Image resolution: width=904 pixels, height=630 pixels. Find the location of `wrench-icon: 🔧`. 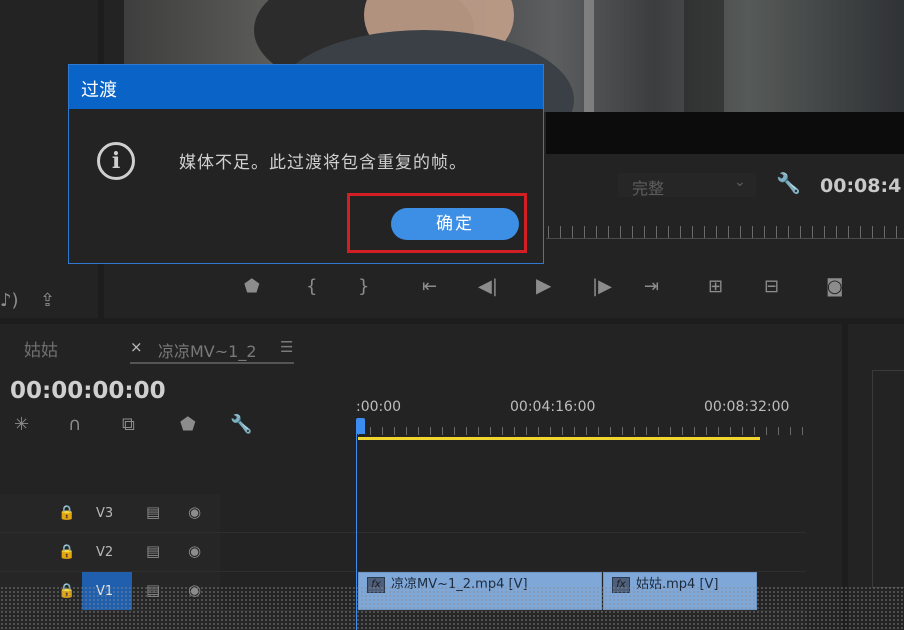

wrench-icon: 🔧 is located at coordinates (788, 183).